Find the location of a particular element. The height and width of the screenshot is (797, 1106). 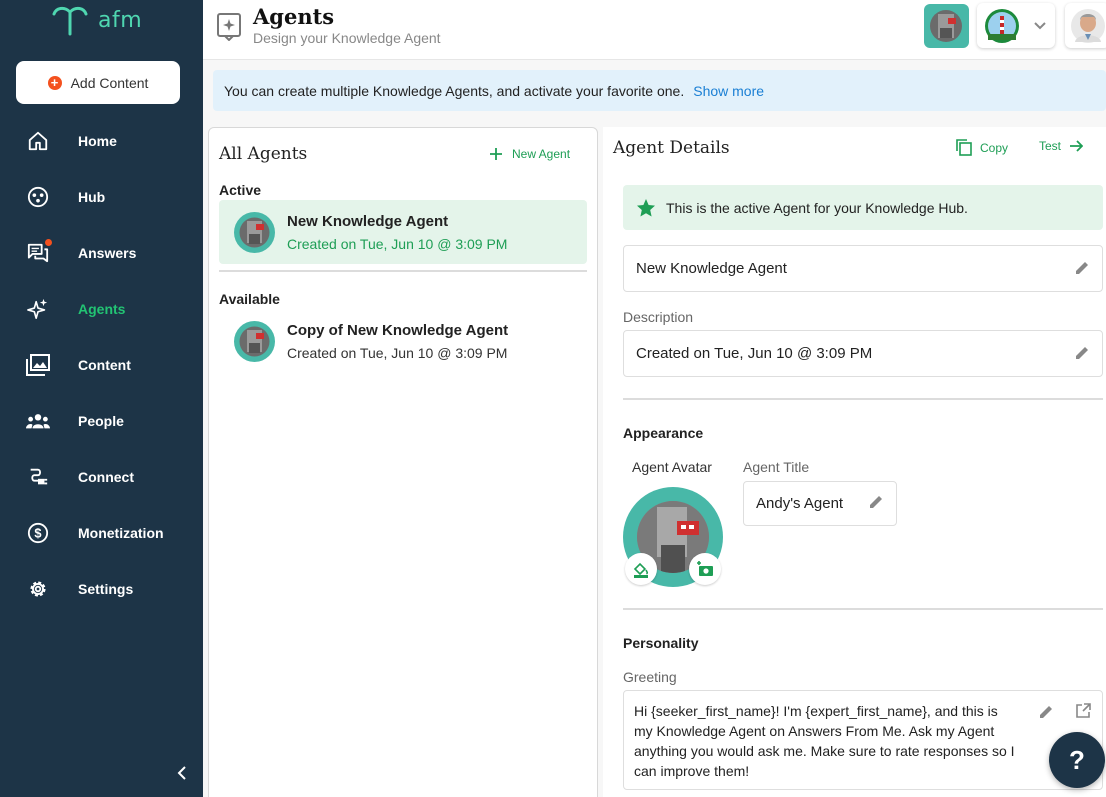

change-background-button is located at coordinates (641, 569).